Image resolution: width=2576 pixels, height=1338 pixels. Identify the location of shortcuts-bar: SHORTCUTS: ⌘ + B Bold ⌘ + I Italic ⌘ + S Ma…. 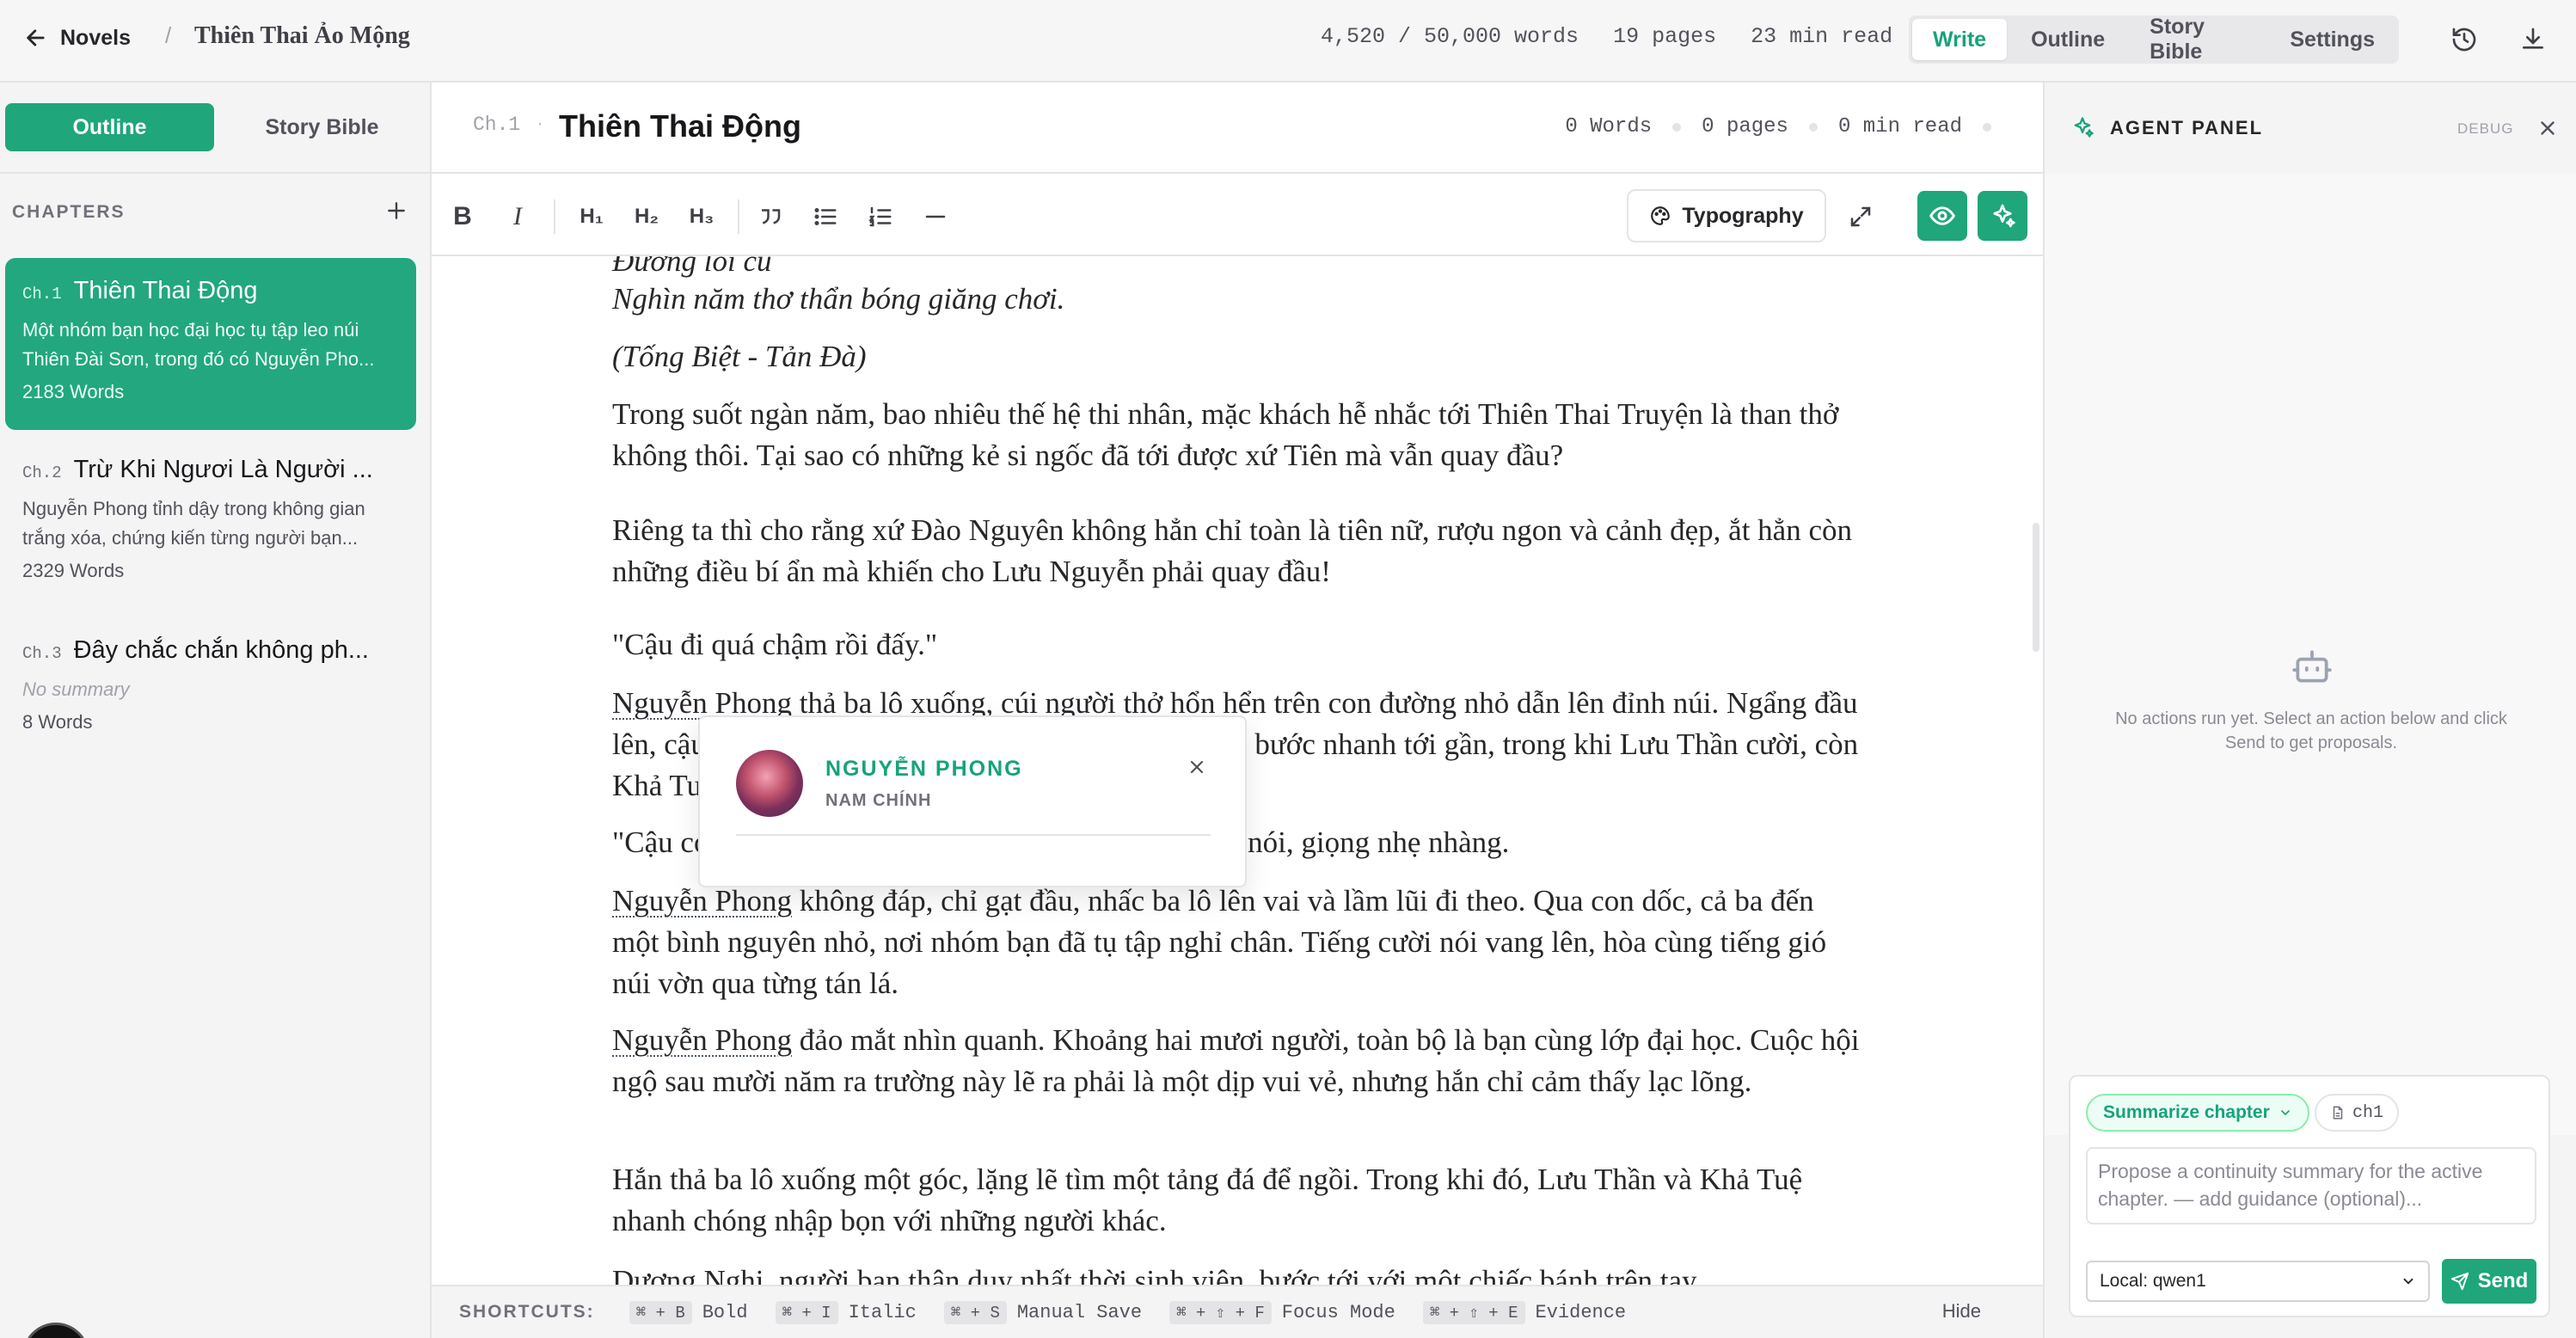
(1237, 1312).